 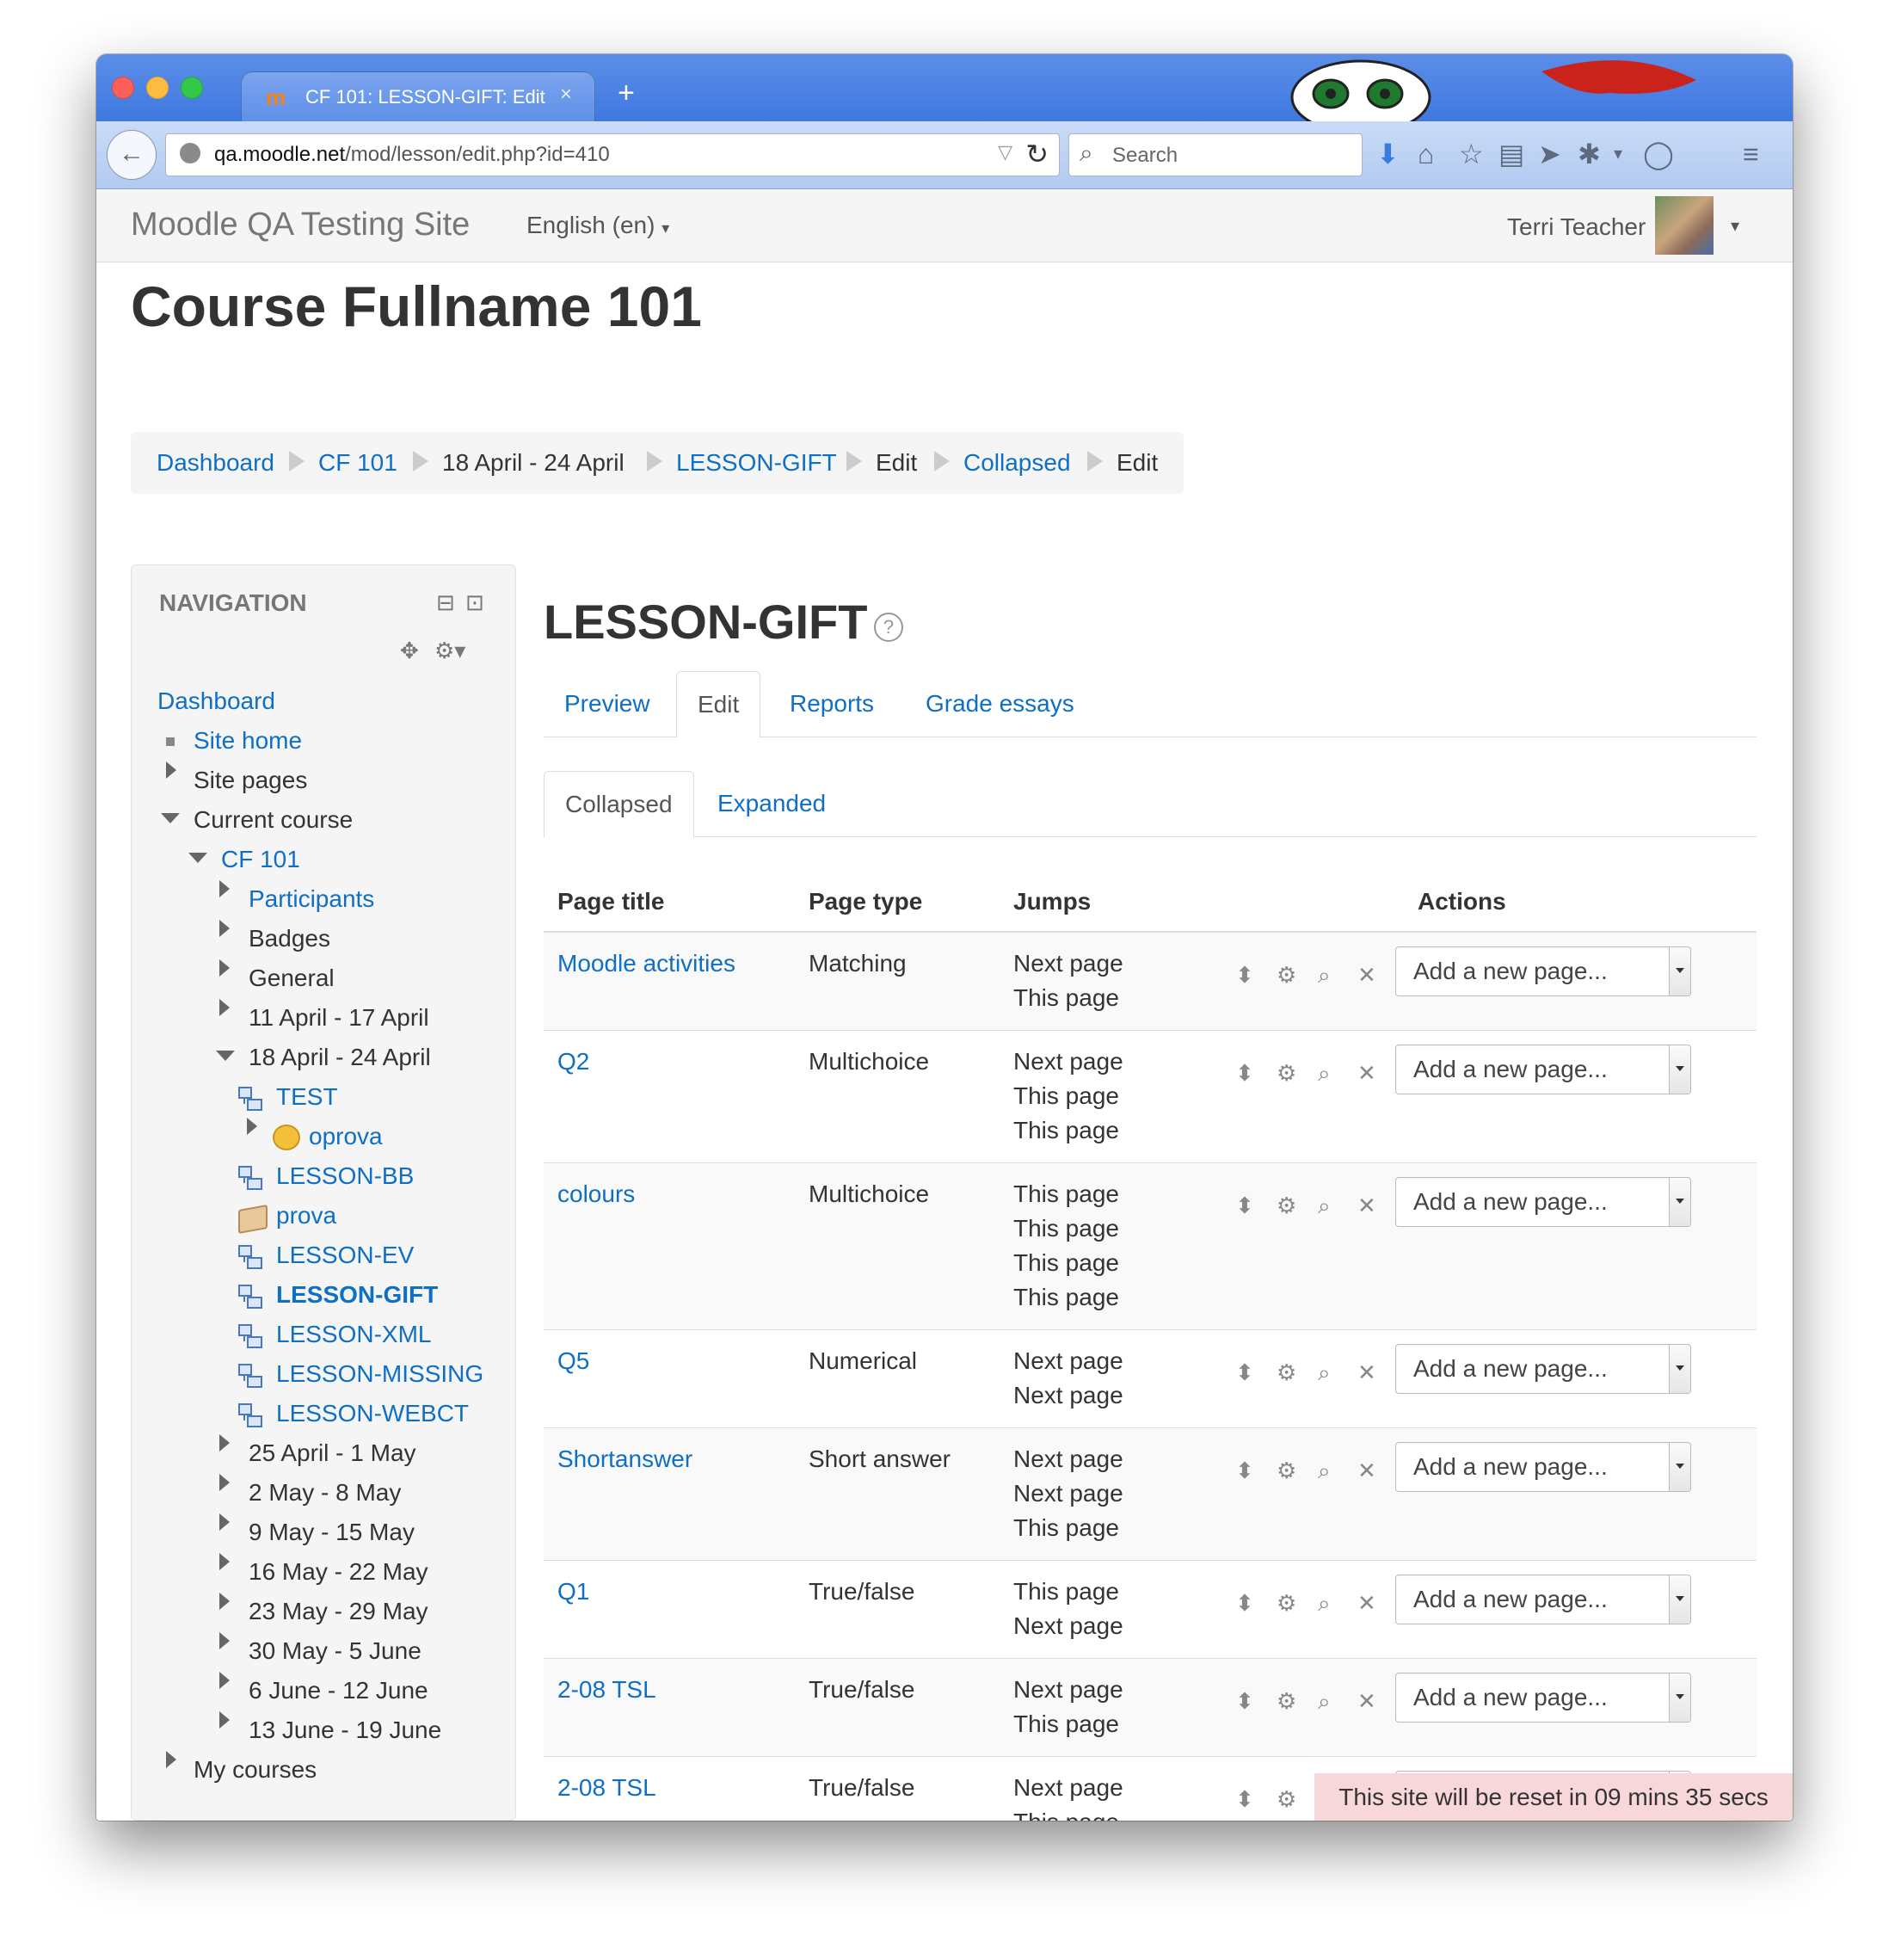 What do you see at coordinates (357, 463) in the screenshot?
I see `breadcrumb-course: CF 101` at bounding box center [357, 463].